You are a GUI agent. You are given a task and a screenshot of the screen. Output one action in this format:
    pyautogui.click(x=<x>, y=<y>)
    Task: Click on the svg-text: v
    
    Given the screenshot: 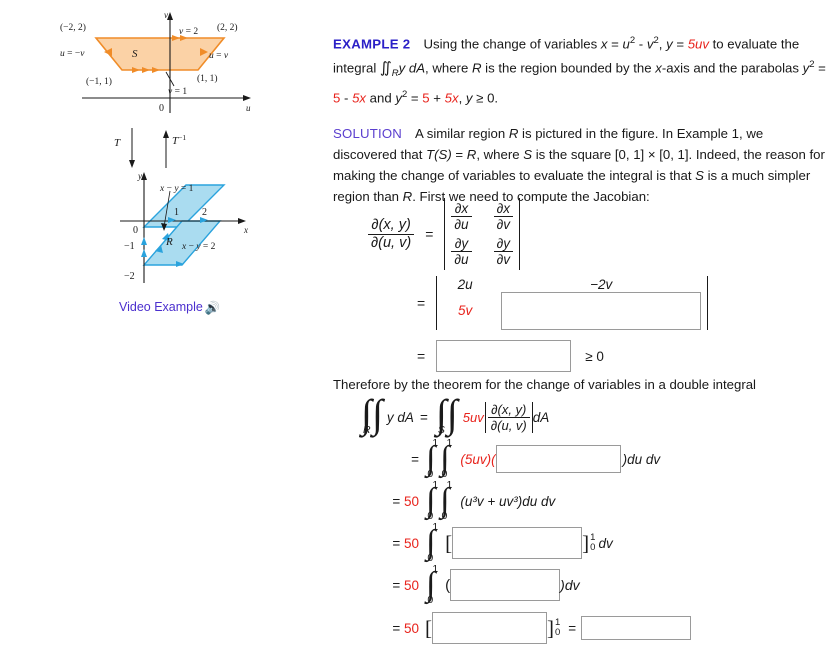 What is the action you would take?
    pyautogui.click(x=166, y=15)
    